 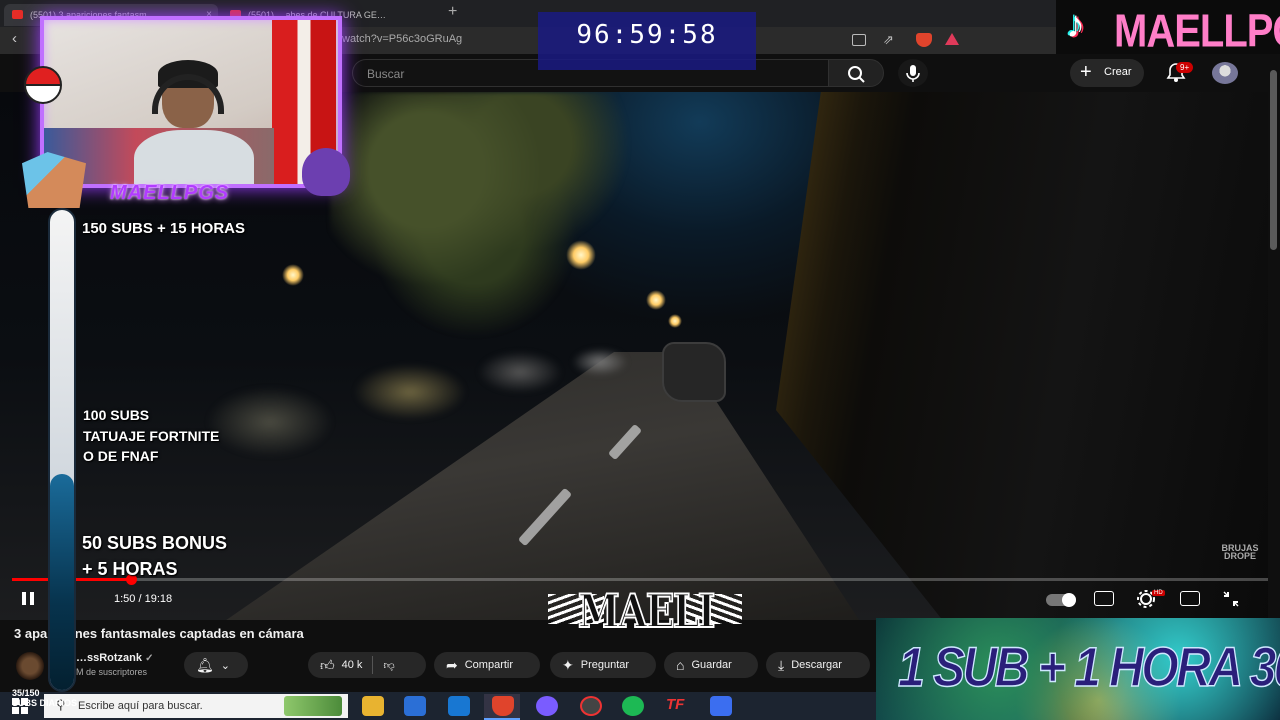 I want to click on video-trees, so click(x=490, y=222).